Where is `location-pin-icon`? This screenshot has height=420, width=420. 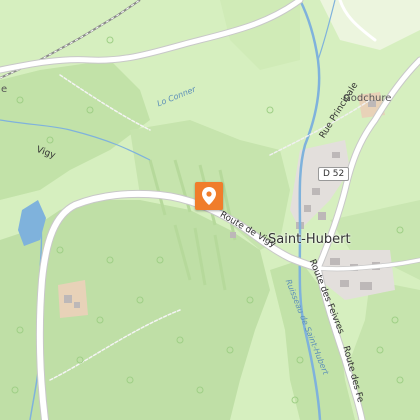 location-pin-icon is located at coordinates (209, 196).